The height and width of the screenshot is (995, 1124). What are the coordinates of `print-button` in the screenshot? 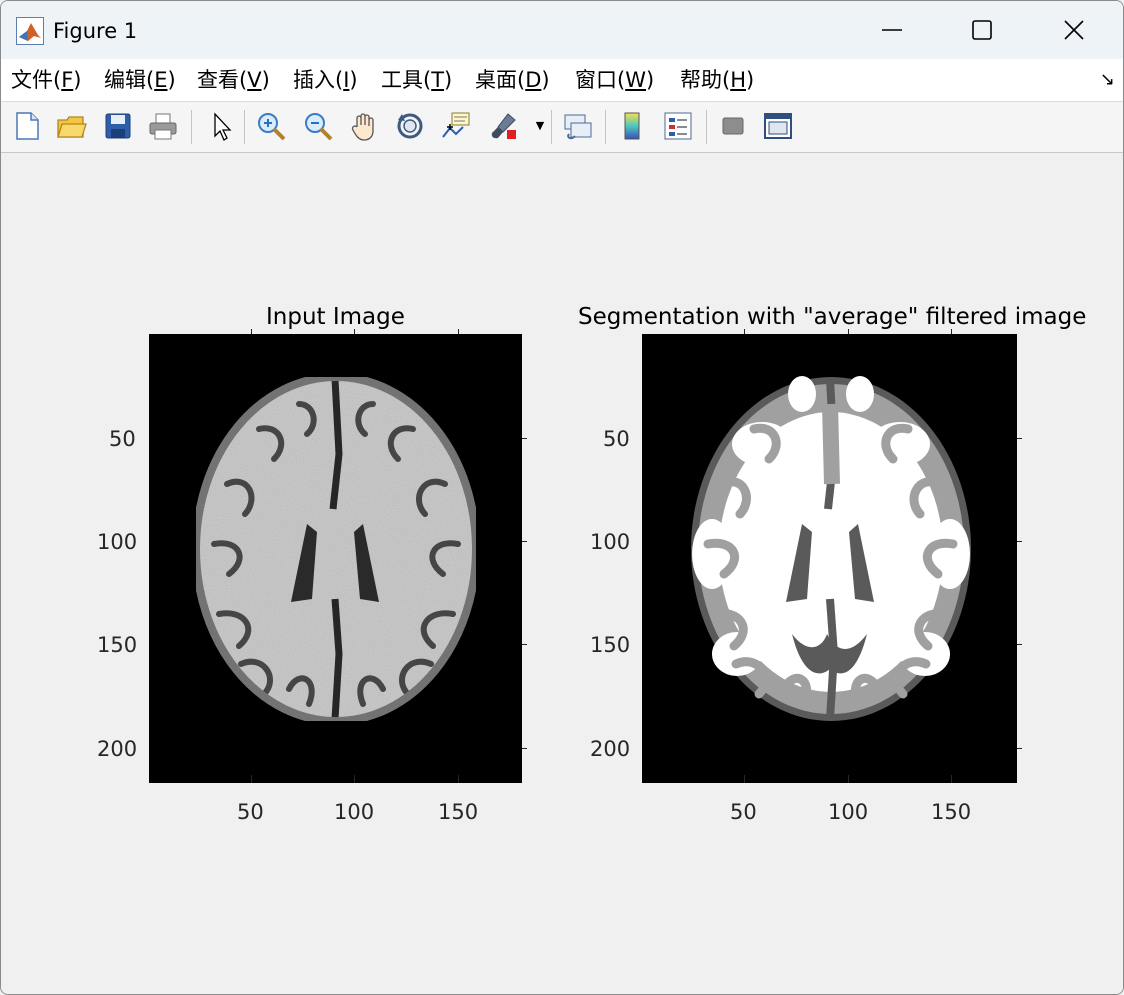 It's located at (163, 126).